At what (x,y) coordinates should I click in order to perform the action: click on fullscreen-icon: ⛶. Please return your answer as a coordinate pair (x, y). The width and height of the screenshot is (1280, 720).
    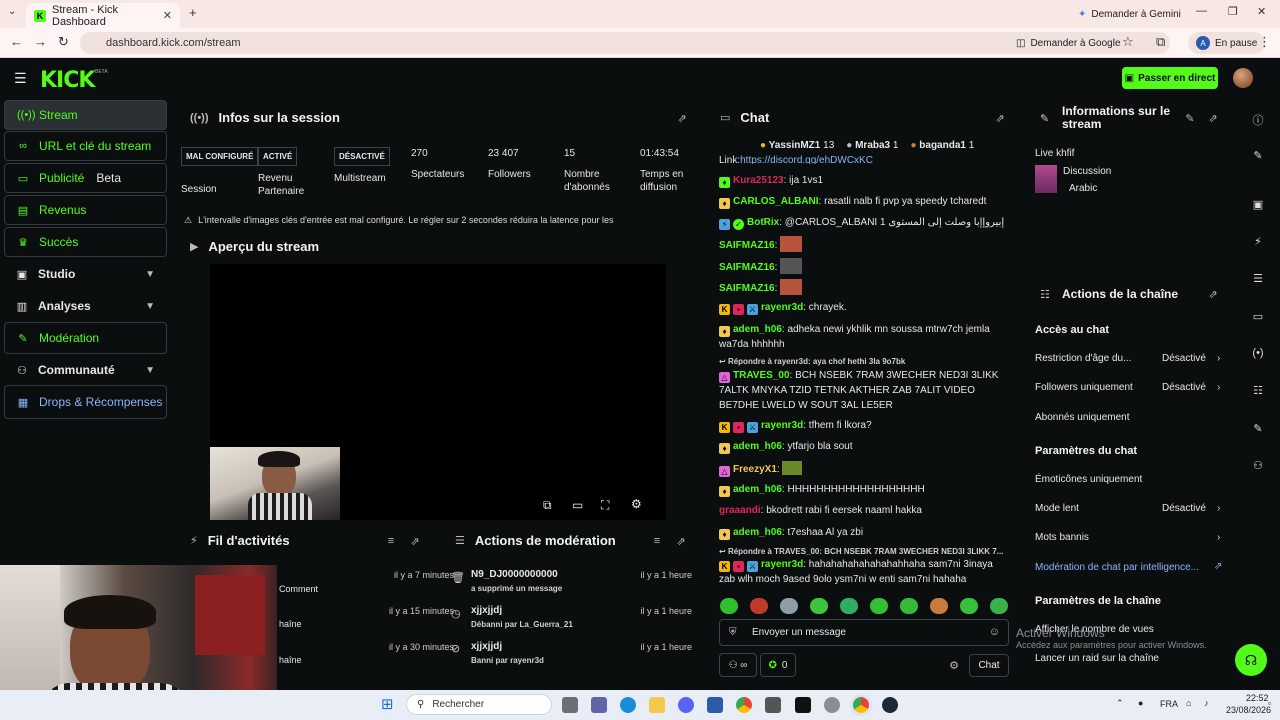
    Looking at the image, I should click on (605, 505).